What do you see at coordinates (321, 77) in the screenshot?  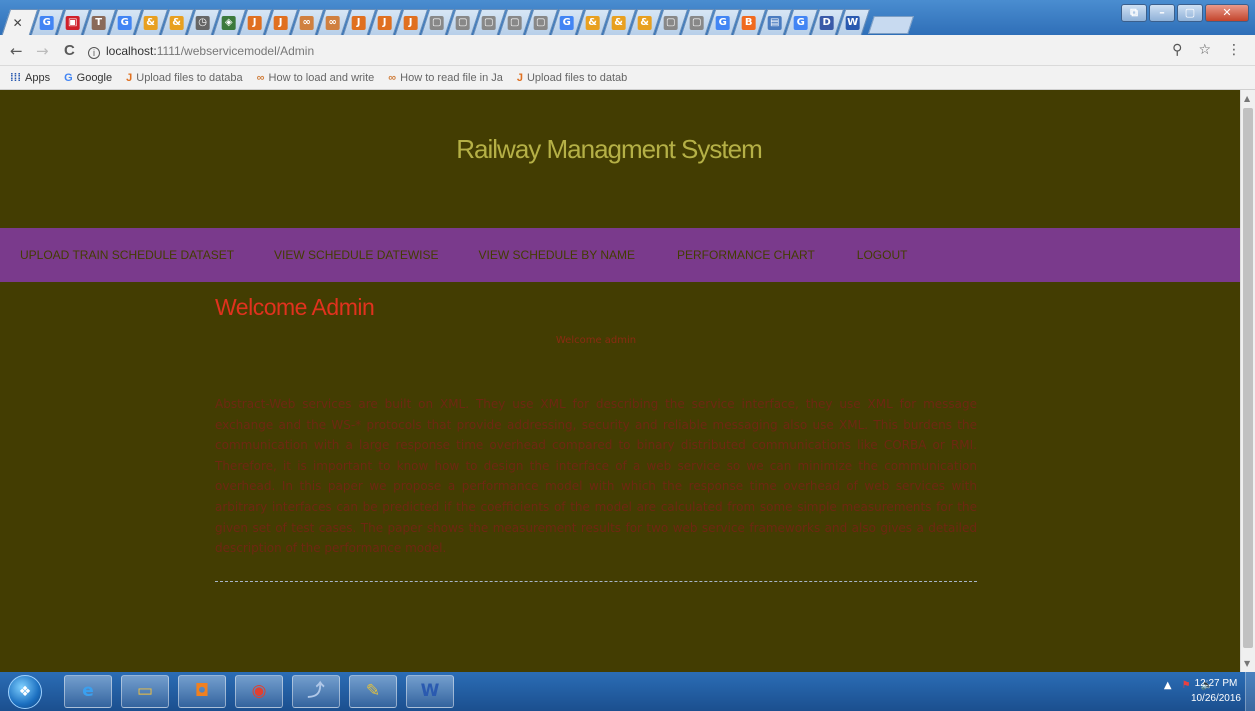 I see `bookmark-label: How to load and write` at bounding box center [321, 77].